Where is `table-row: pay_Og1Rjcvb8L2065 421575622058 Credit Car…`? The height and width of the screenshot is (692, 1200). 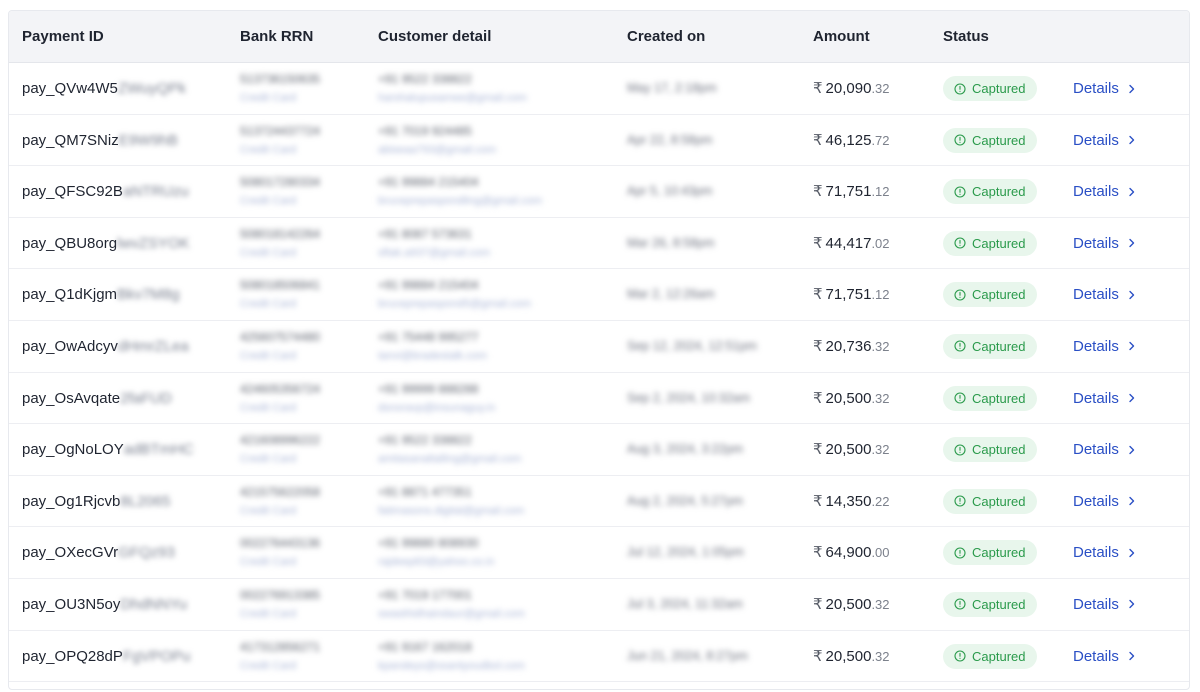
table-row: pay_Og1Rjcvb8L2065 421575622058 Credit Car… is located at coordinates (599, 502).